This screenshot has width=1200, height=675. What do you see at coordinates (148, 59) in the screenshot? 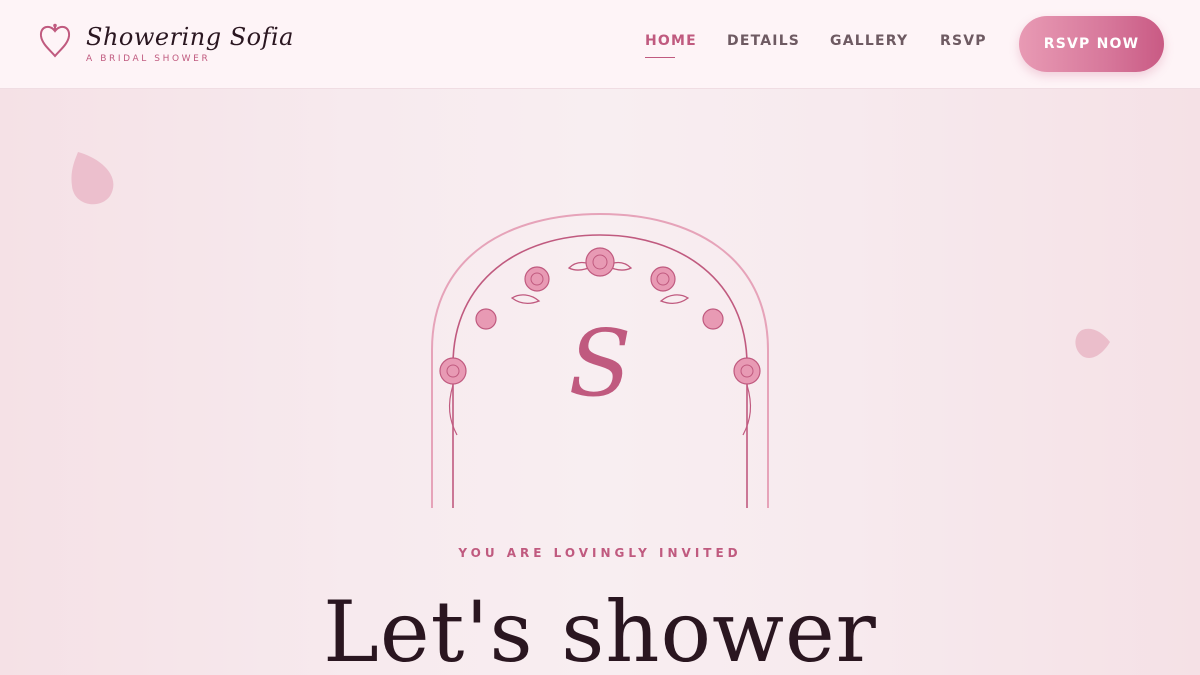
I see `brand-subtitle: A BRIDAL SHOWER` at bounding box center [148, 59].